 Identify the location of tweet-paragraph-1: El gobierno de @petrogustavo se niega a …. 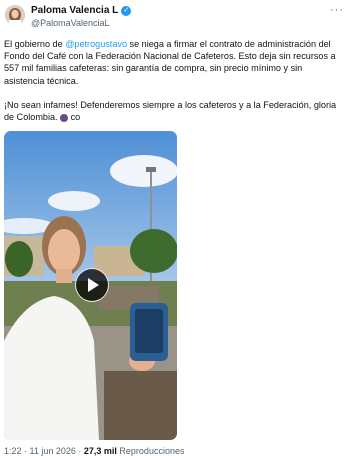
(174, 62).